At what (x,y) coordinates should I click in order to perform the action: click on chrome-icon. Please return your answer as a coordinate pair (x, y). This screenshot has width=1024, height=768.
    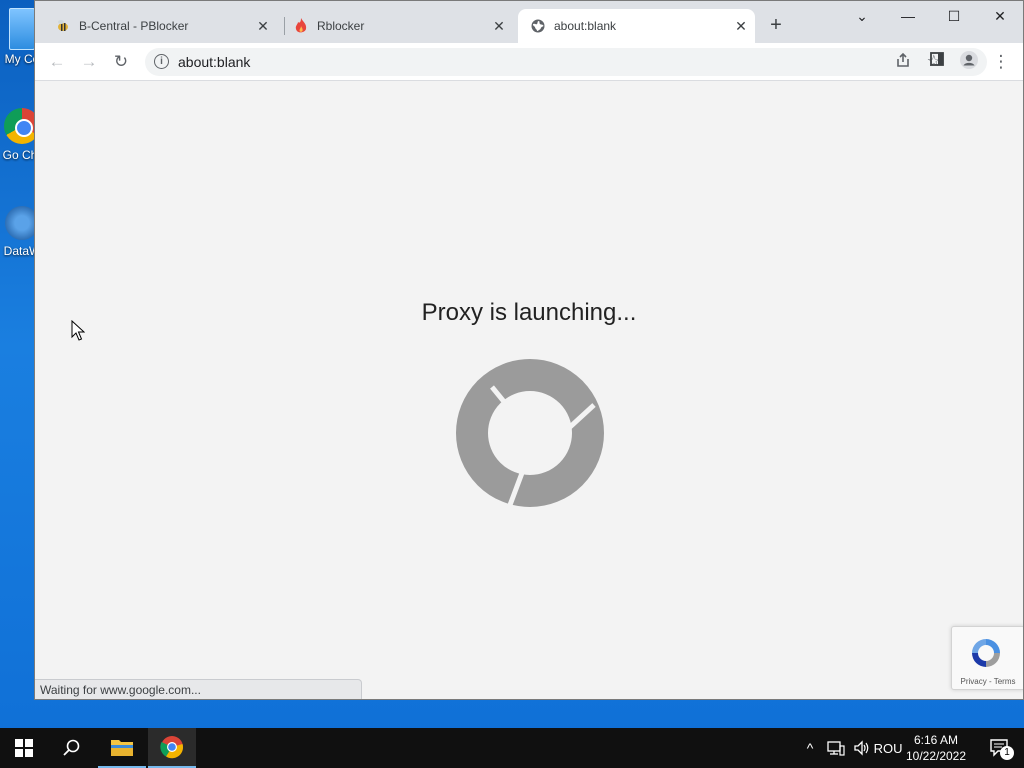
    Looking at the image, I should click on (172, 747).